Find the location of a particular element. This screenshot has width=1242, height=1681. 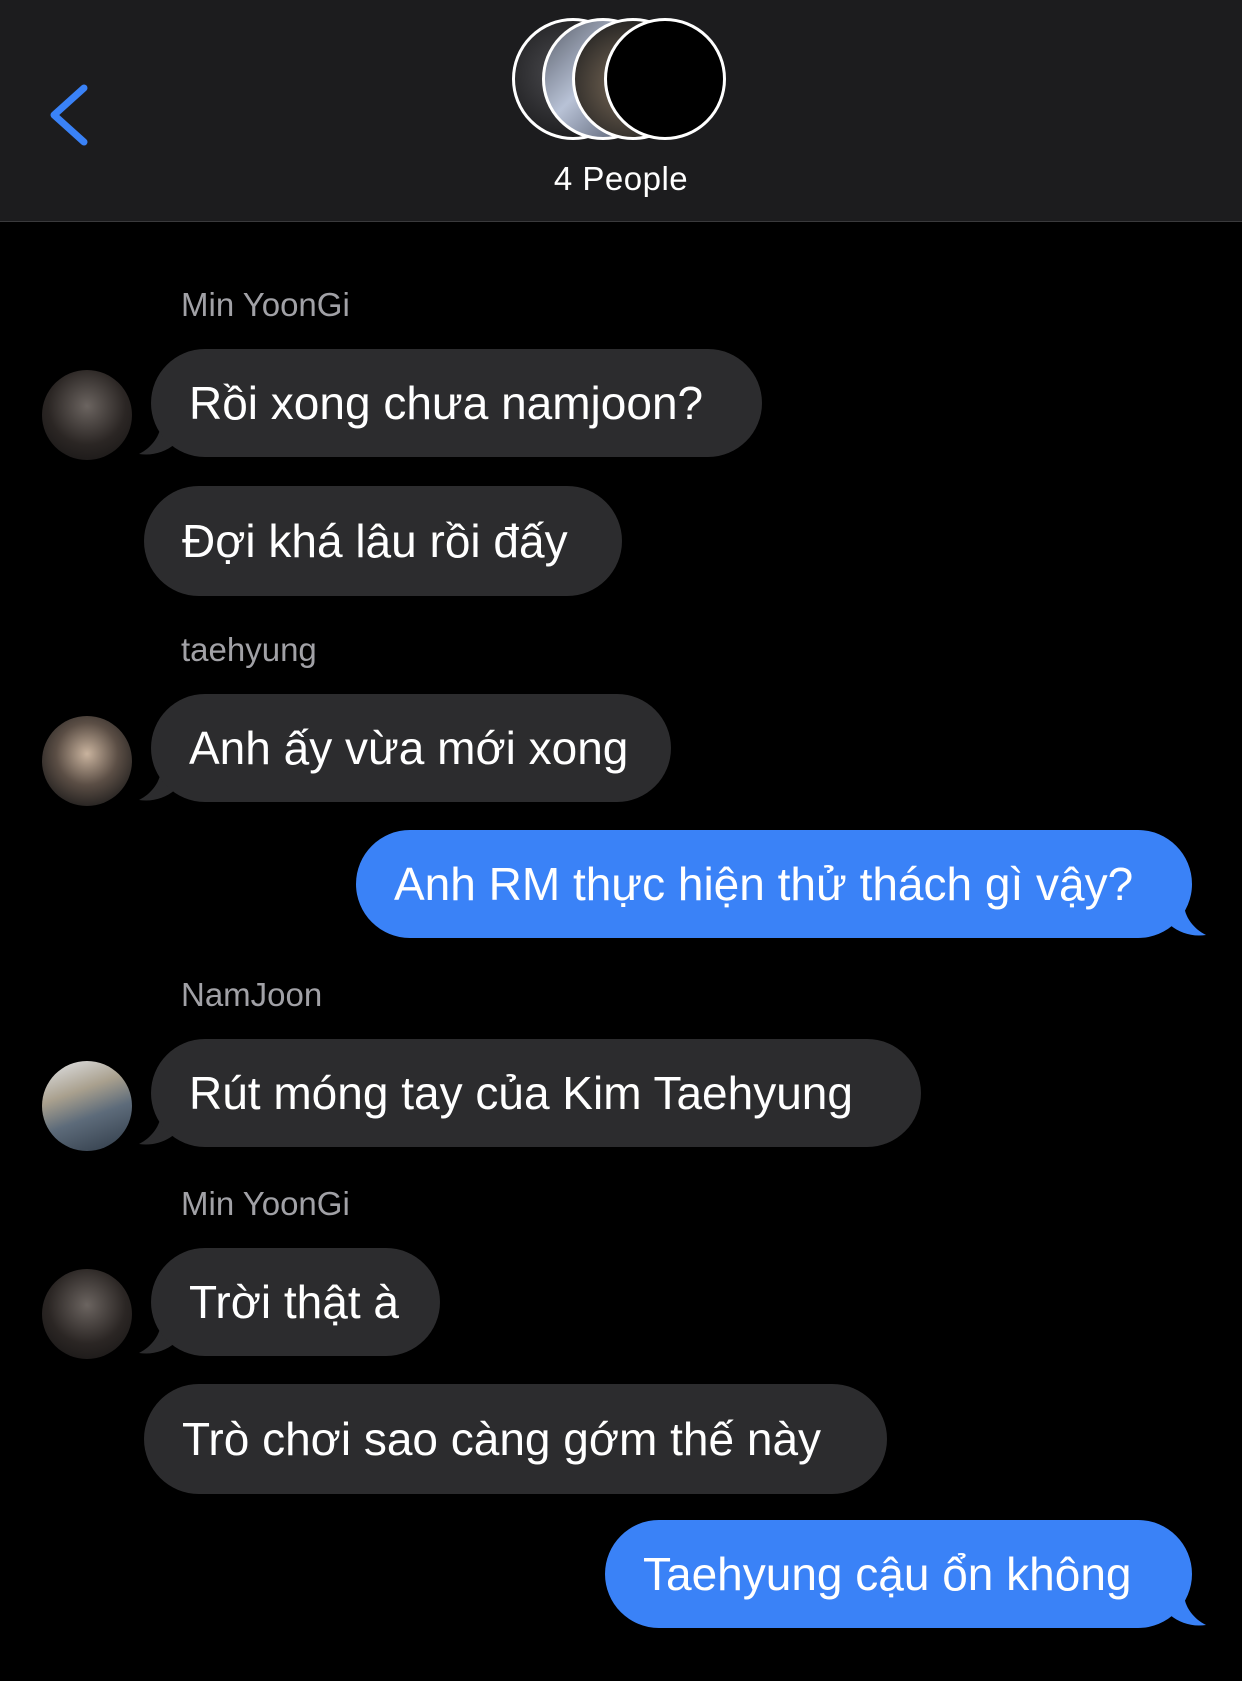

message-bubble: Trời thật à is located at coordinates (295, 1302).